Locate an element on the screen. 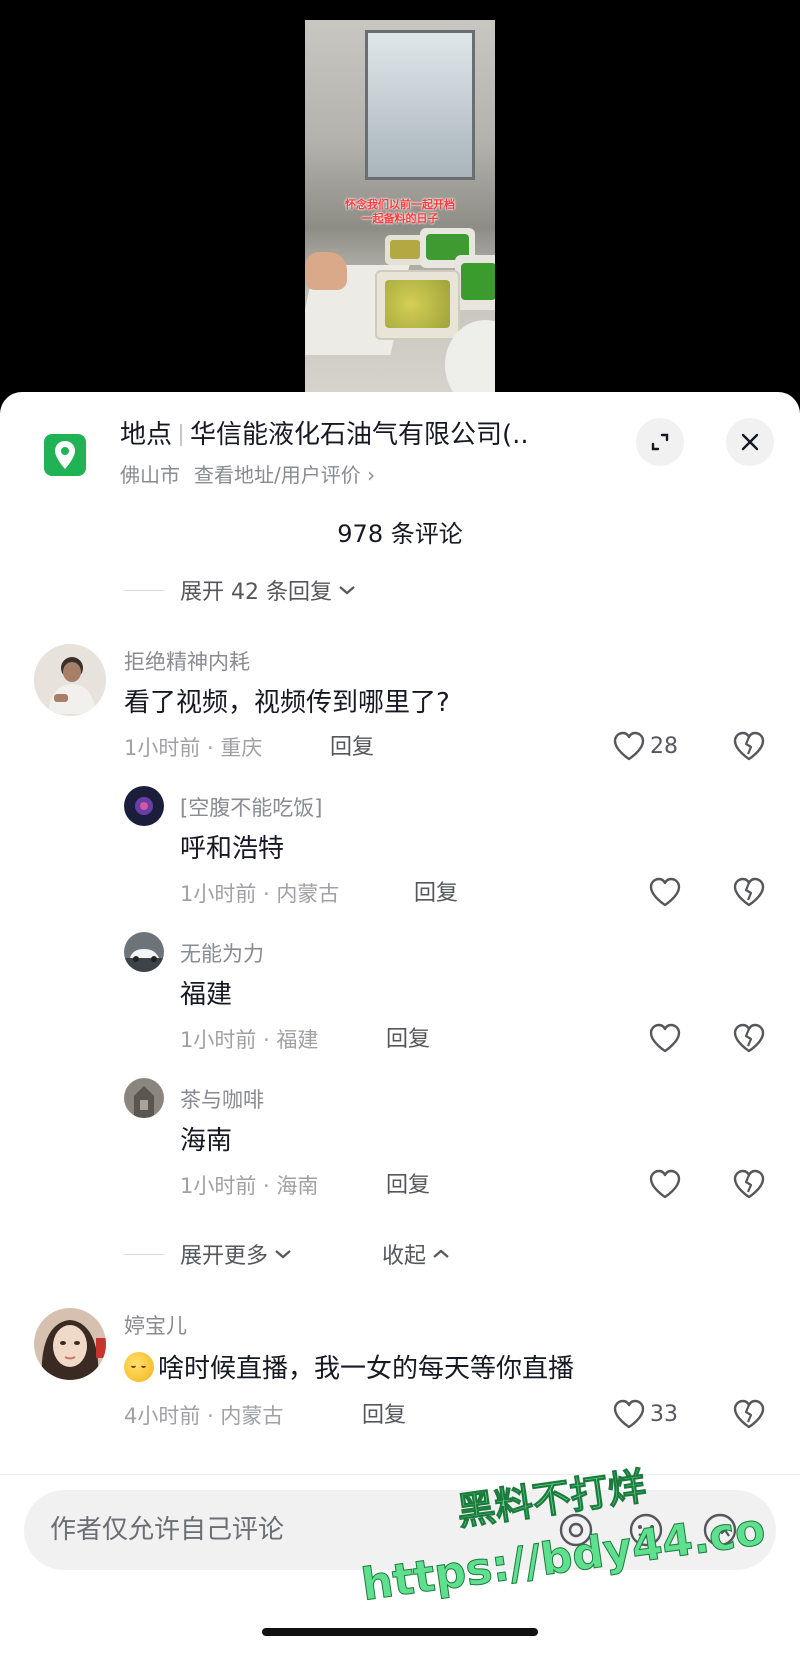 The image size is (800, 1656). location-subtitle: 佛山市 查看地址/用户评价 › is located at coordinates (247, 475).